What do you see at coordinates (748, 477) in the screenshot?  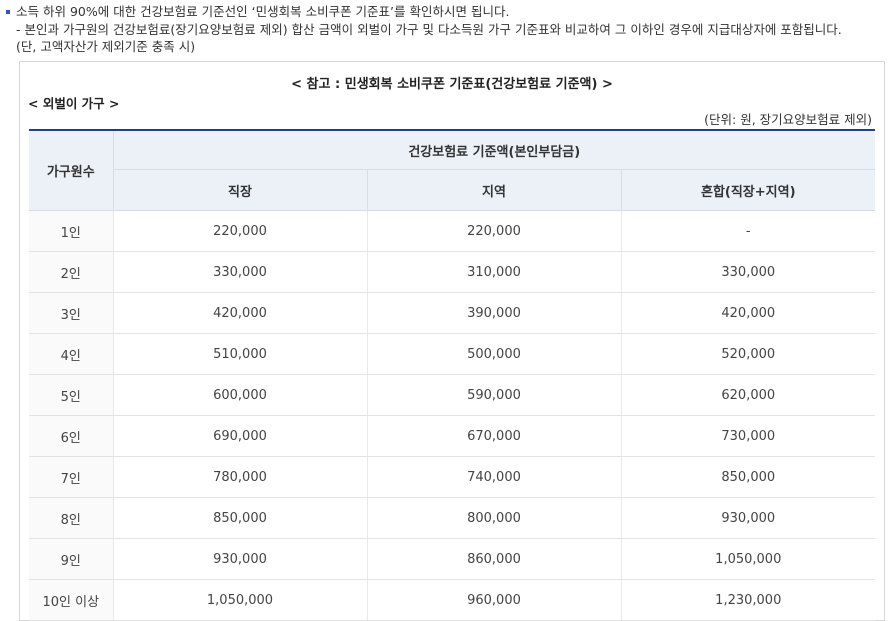 I see `cell-mixed: 850,000` at bounding box center [748, 477].